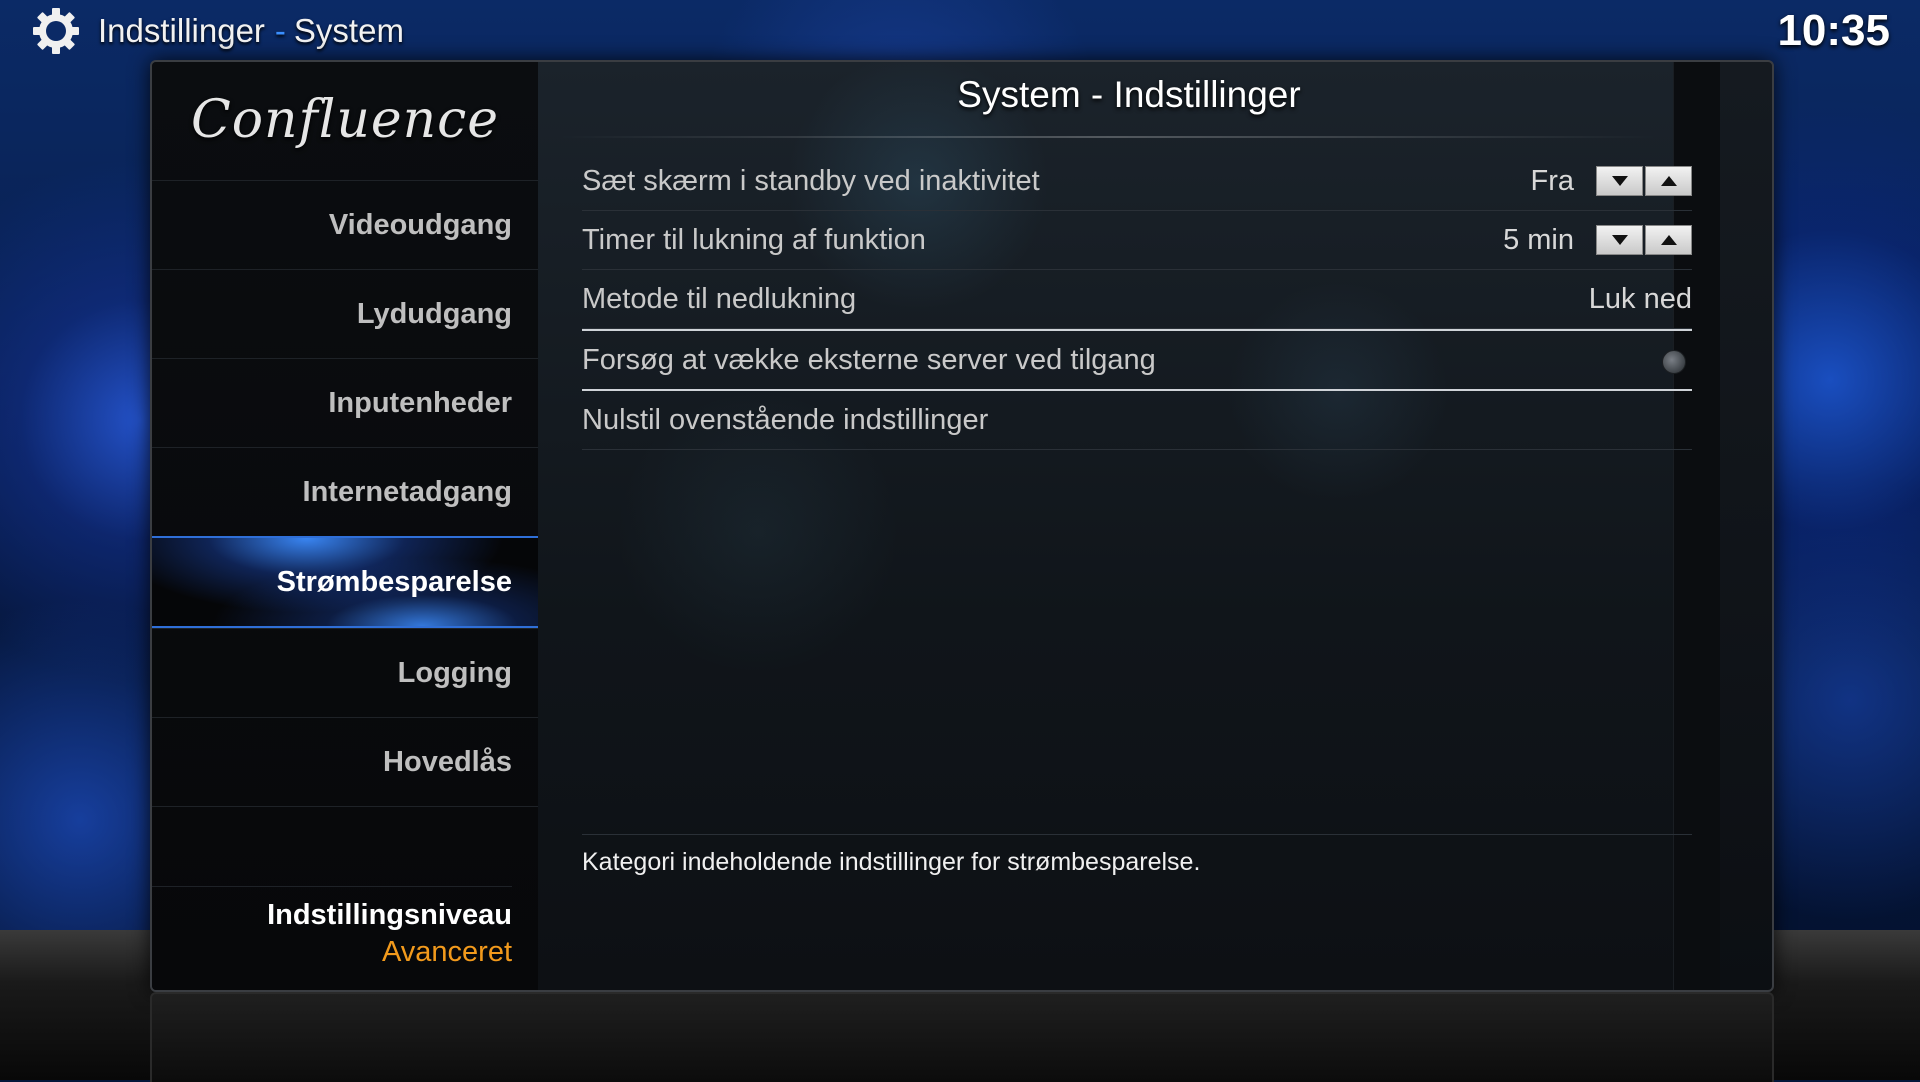 The image size is (1920, 1082). I want to click on top-bar: Indstillinger - System 10:35, so click(960, 31).